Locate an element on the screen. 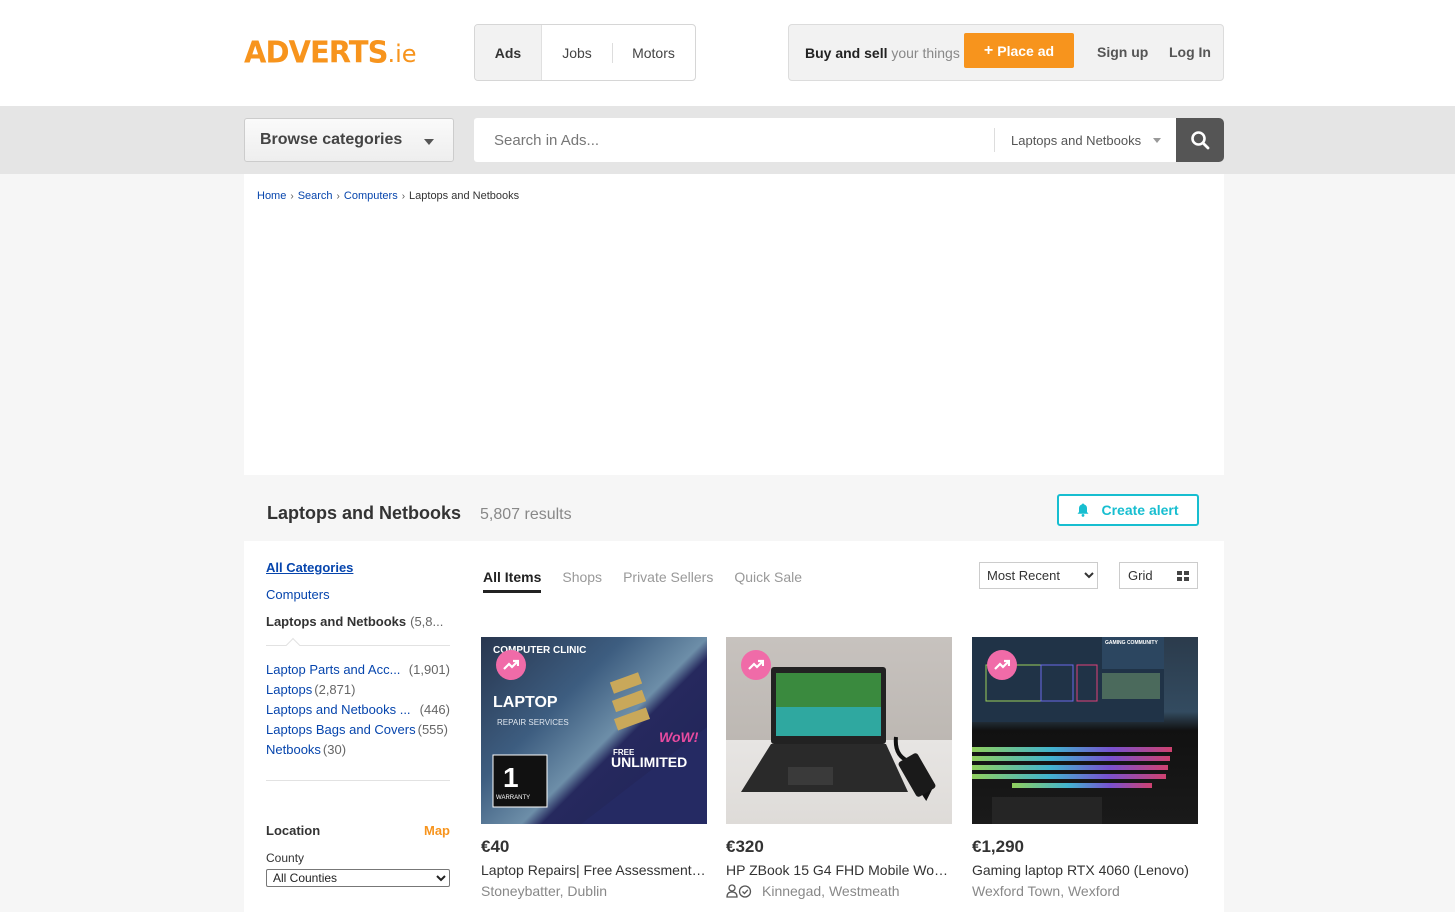 This screenshot has height=912, width=1455. section-tab-motors: Motors is located at coordinates (653, 52).